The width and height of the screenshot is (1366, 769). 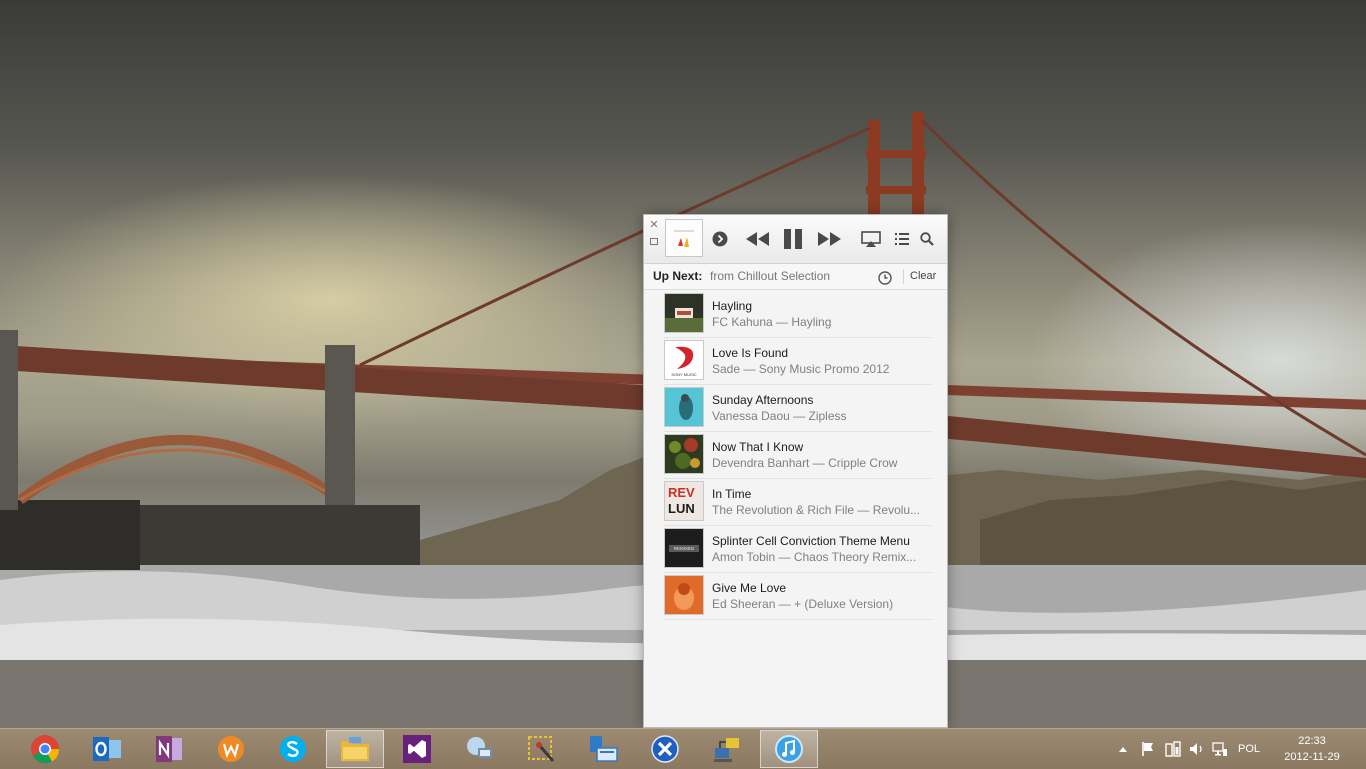 I want to click on track-title: Now That I Know, so click(x=758, y=447).